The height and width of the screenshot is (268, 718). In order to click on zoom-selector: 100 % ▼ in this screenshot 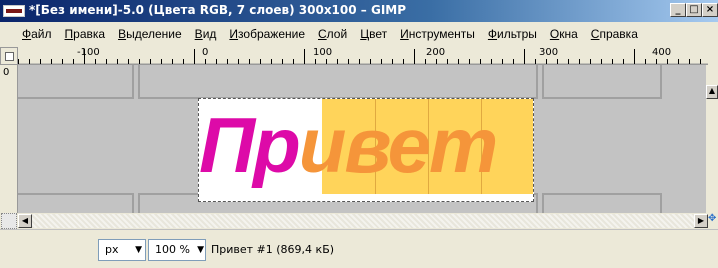, I will do `click(177, 250)`.